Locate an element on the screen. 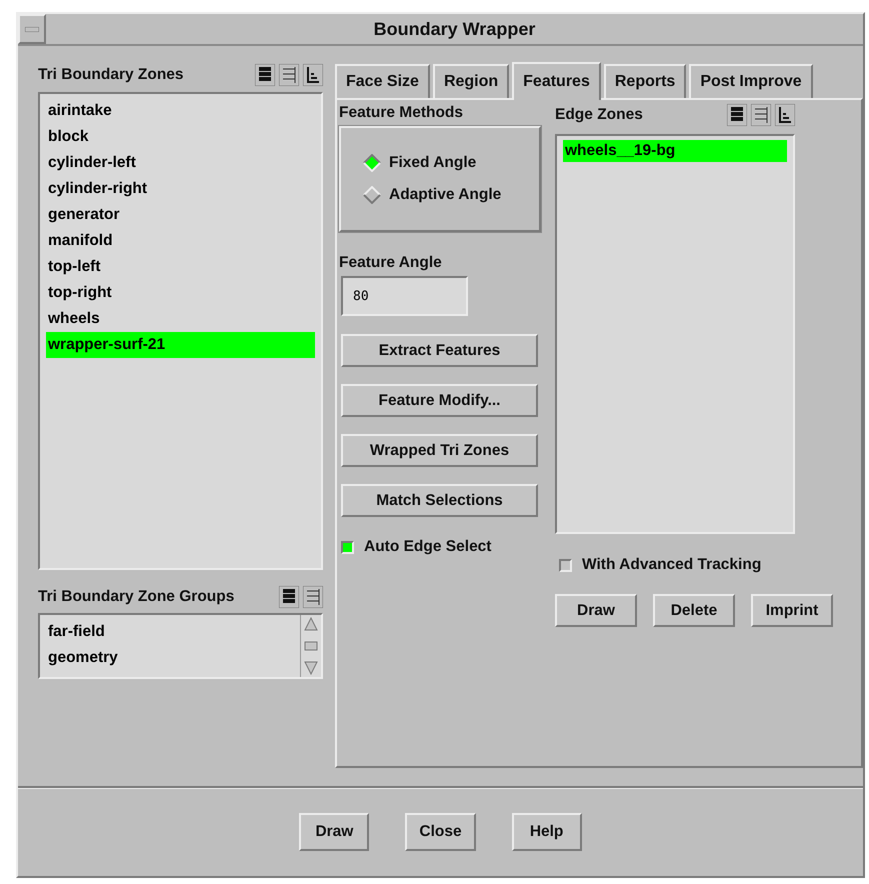 The image size is (869, 884). list-item: far-field is located at coordinates (170, 632).